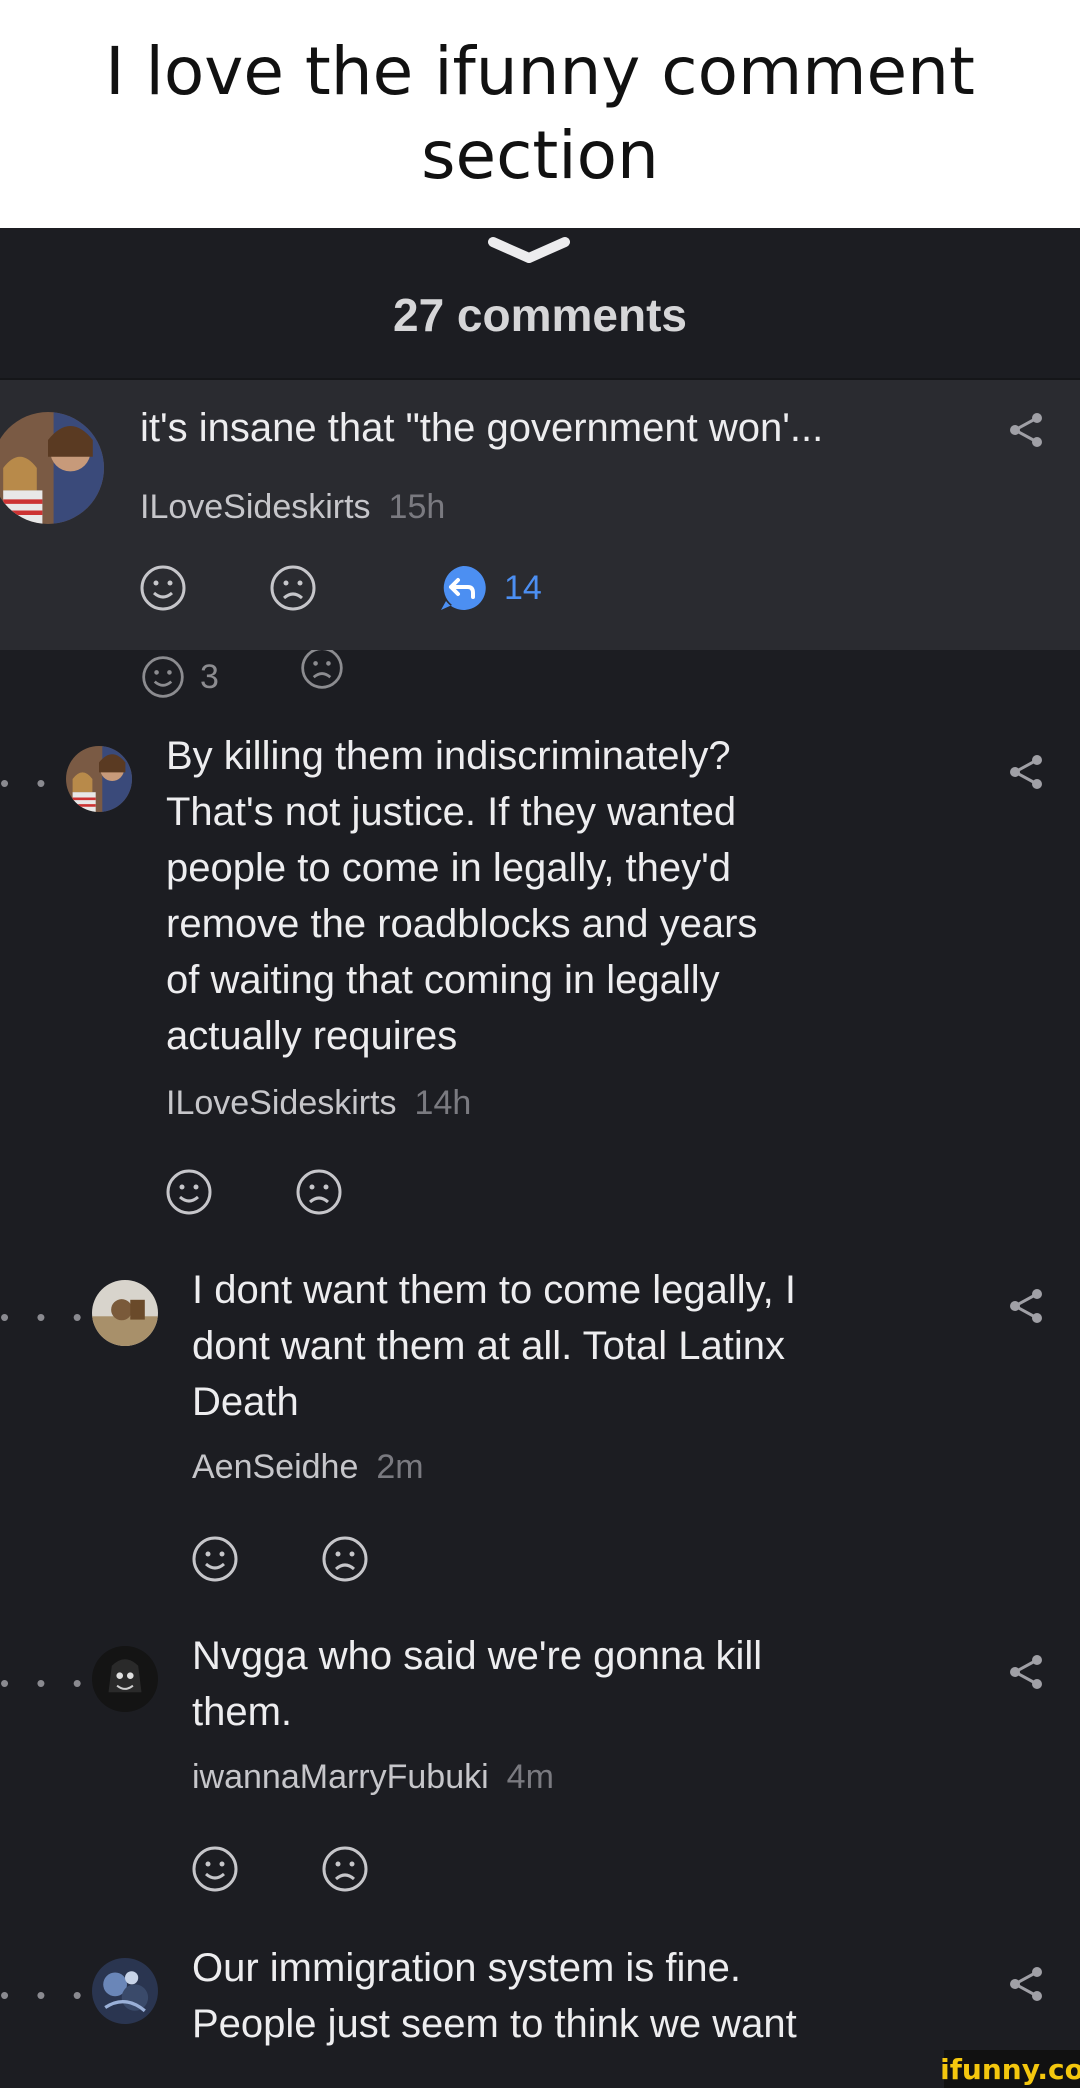 Image resolution: width=1080 pixels, height=2088 pixels. What do you see at coordinates (529, 251) in the screenshot?
I see `chevron-down-icon` at bounding box center [529, 251].